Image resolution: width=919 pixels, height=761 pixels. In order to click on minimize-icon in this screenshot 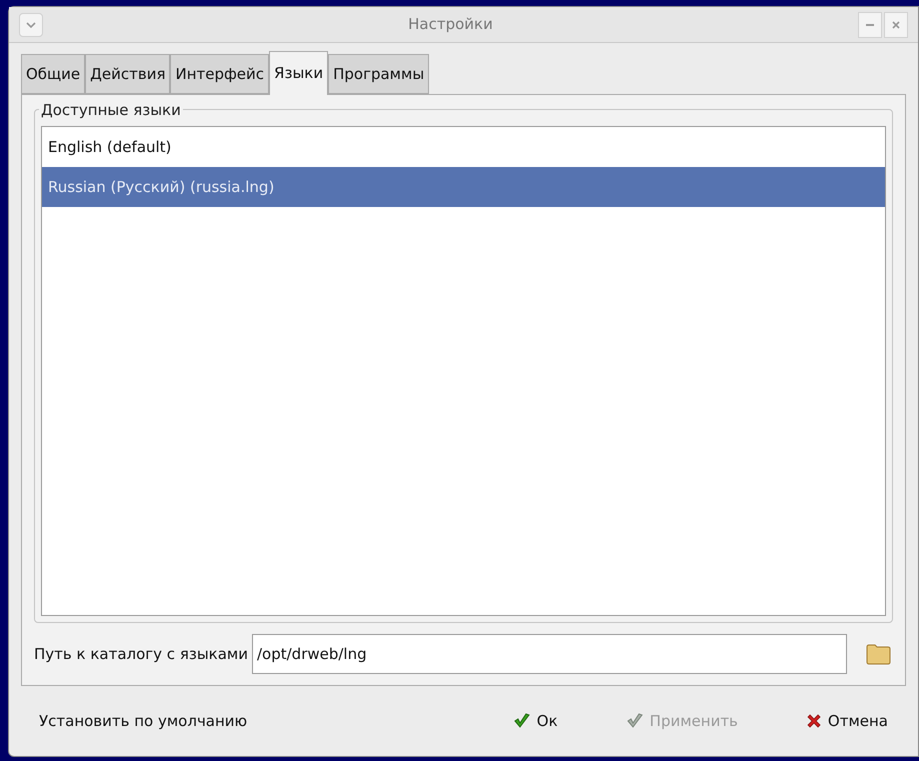, I will do `click(870, 25)`.